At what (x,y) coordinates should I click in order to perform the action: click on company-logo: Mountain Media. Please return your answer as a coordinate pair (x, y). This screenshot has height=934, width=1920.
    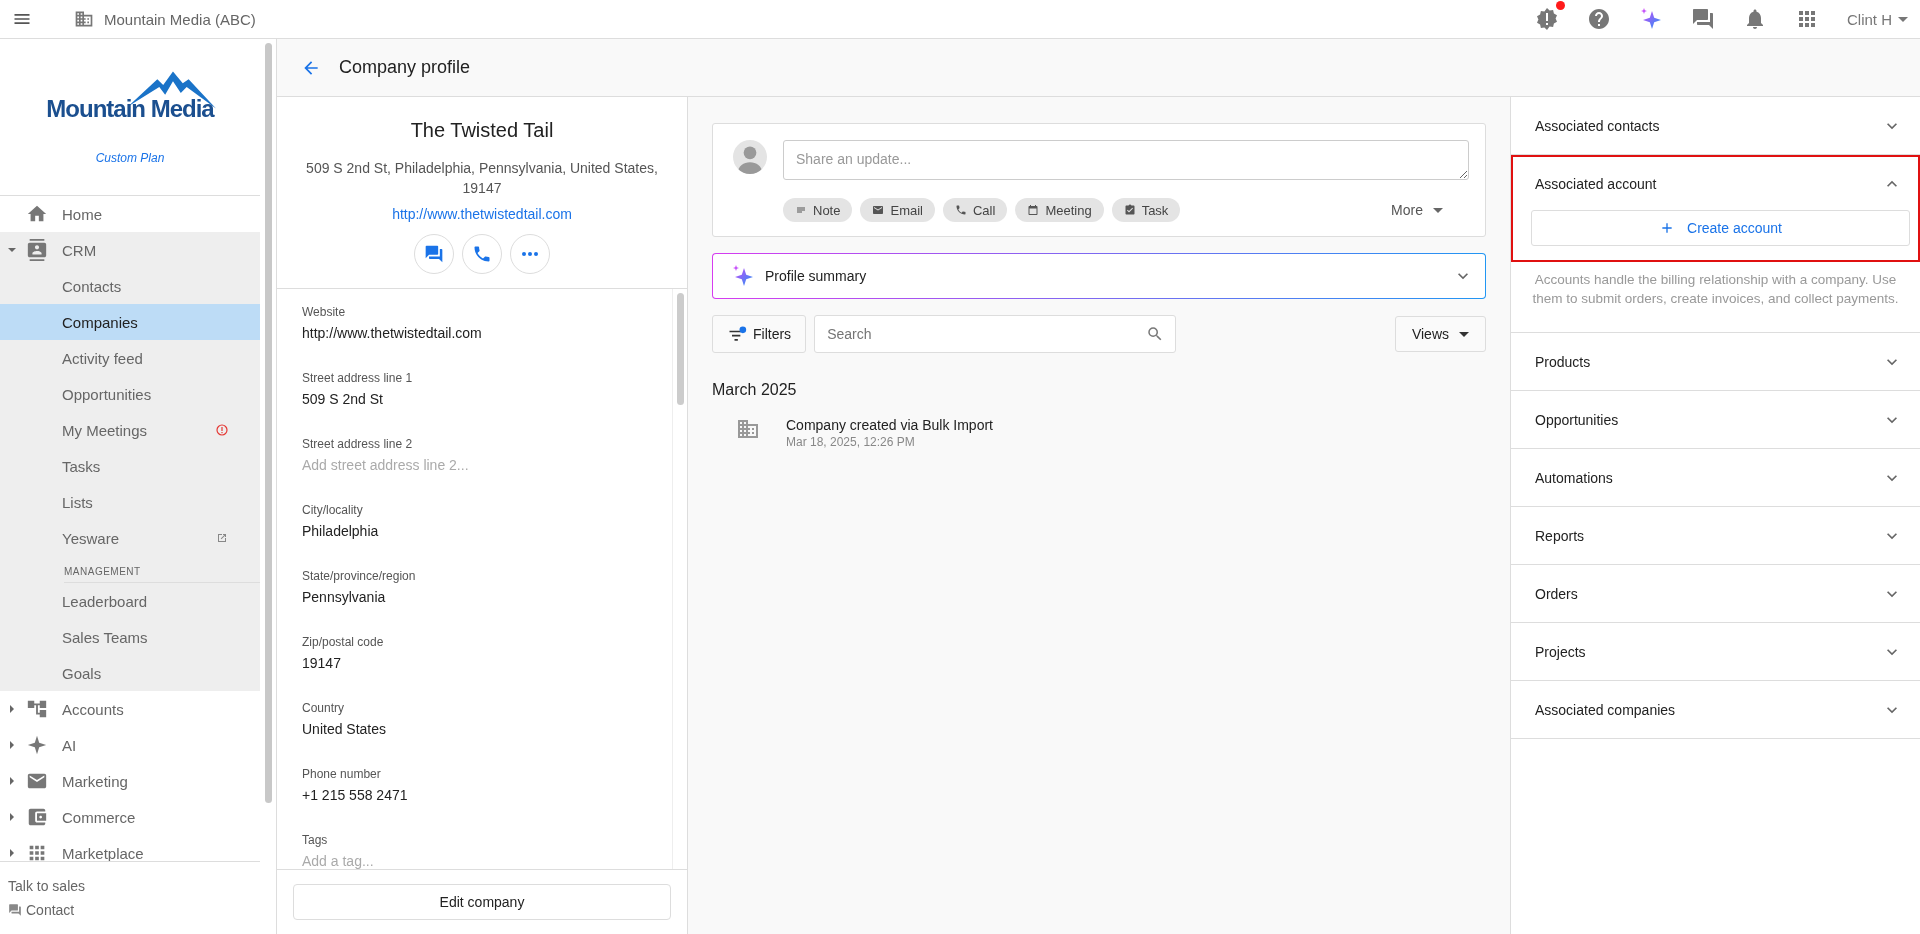
    Looking at the image, I should click on (130, 96).